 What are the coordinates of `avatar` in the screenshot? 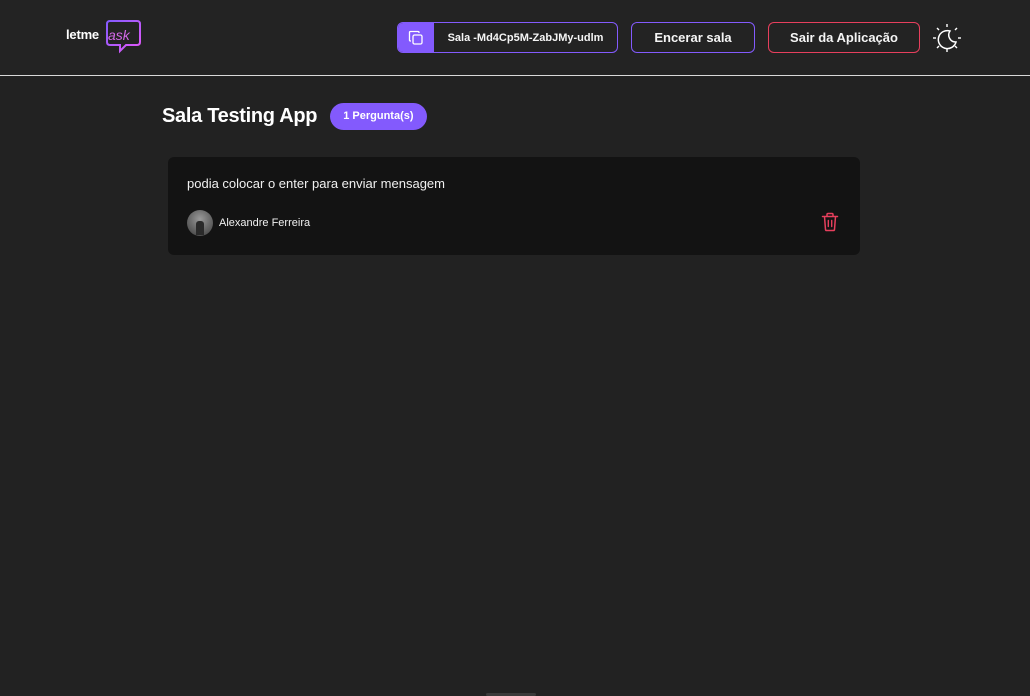 It's located at (200, 223).